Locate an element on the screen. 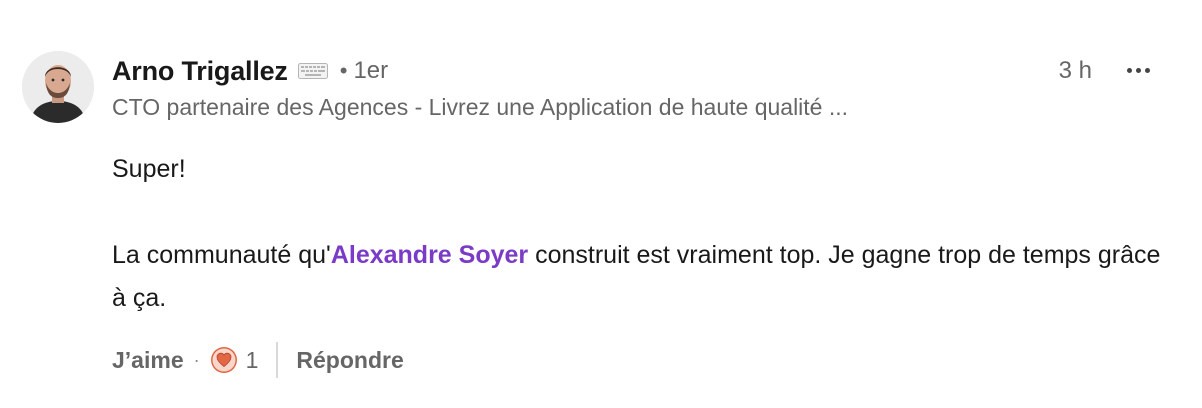  avatar-portrait is located at coordinates (58, 87).